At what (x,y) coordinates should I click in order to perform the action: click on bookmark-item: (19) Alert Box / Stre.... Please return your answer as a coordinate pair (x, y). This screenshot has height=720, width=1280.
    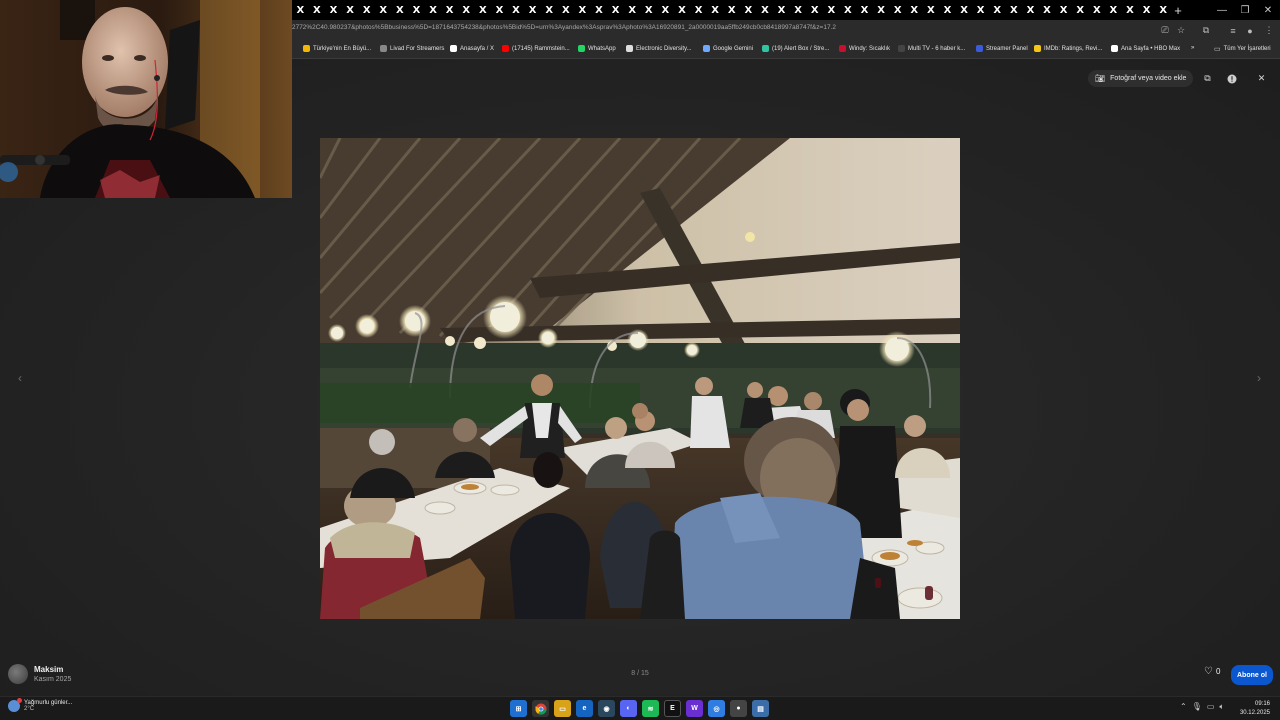
    Looking at the image, I should click on (795, 48).